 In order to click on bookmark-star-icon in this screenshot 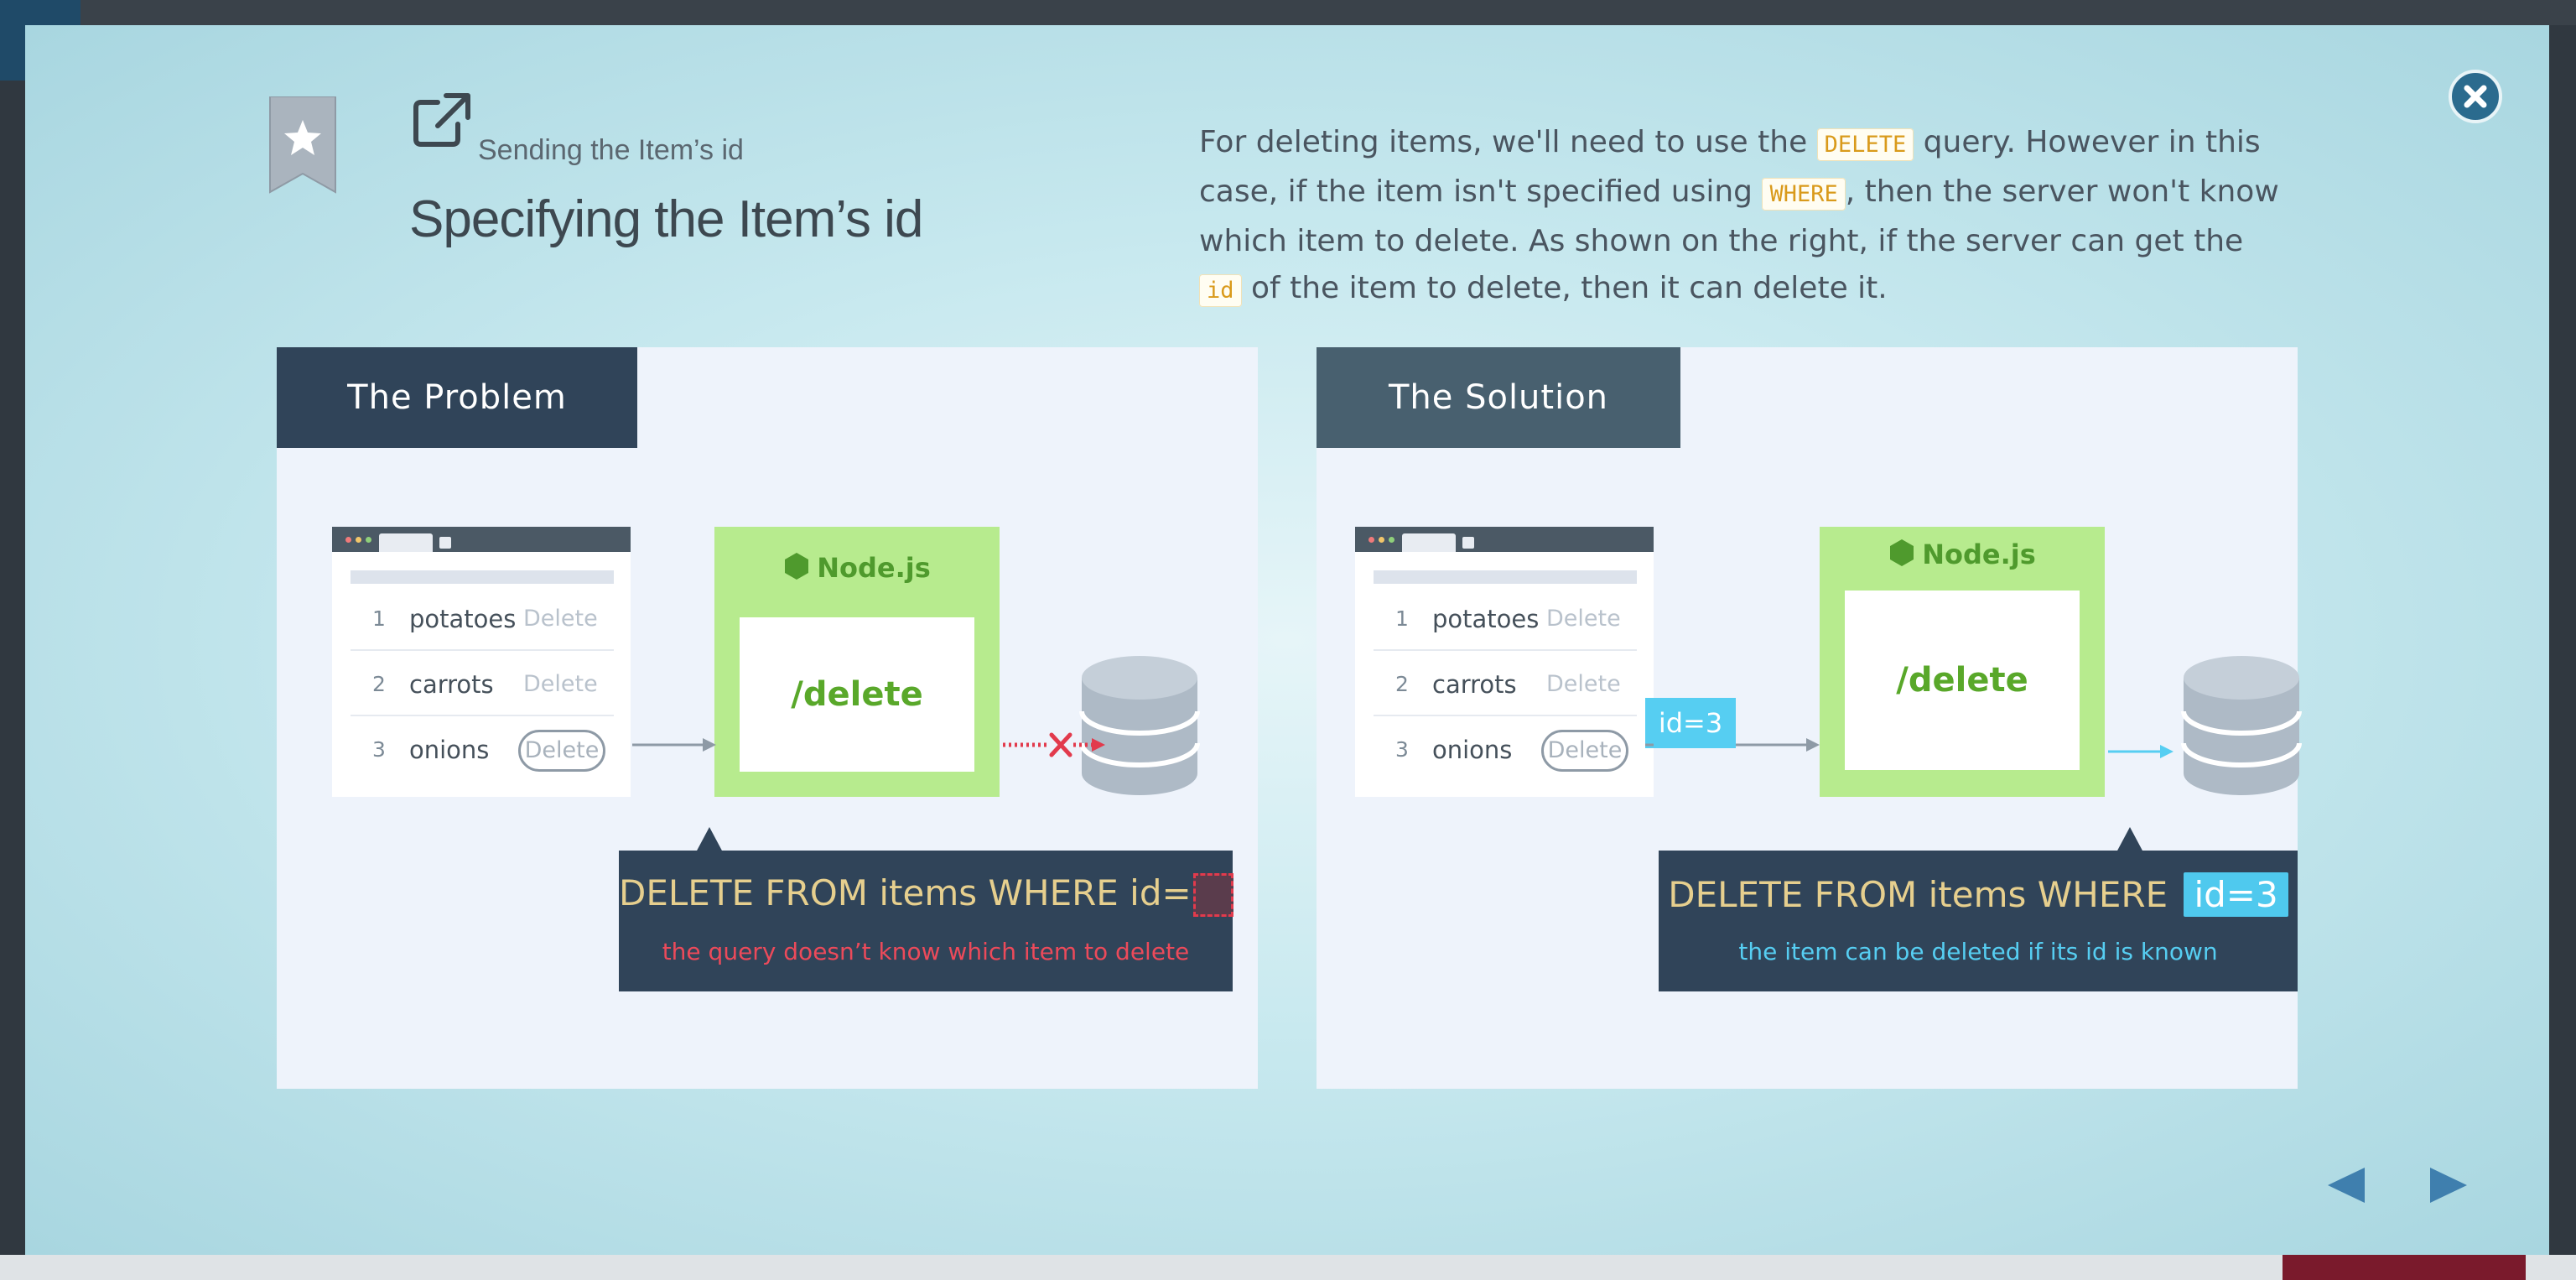, I will do `click(303, 145)`.